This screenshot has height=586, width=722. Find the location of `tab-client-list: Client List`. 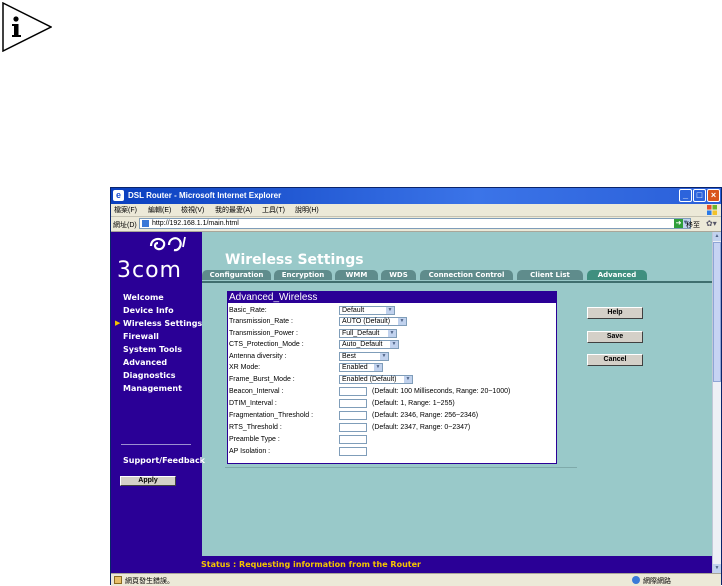

tab-client-list: Client List is located at coordinates (550, 275).